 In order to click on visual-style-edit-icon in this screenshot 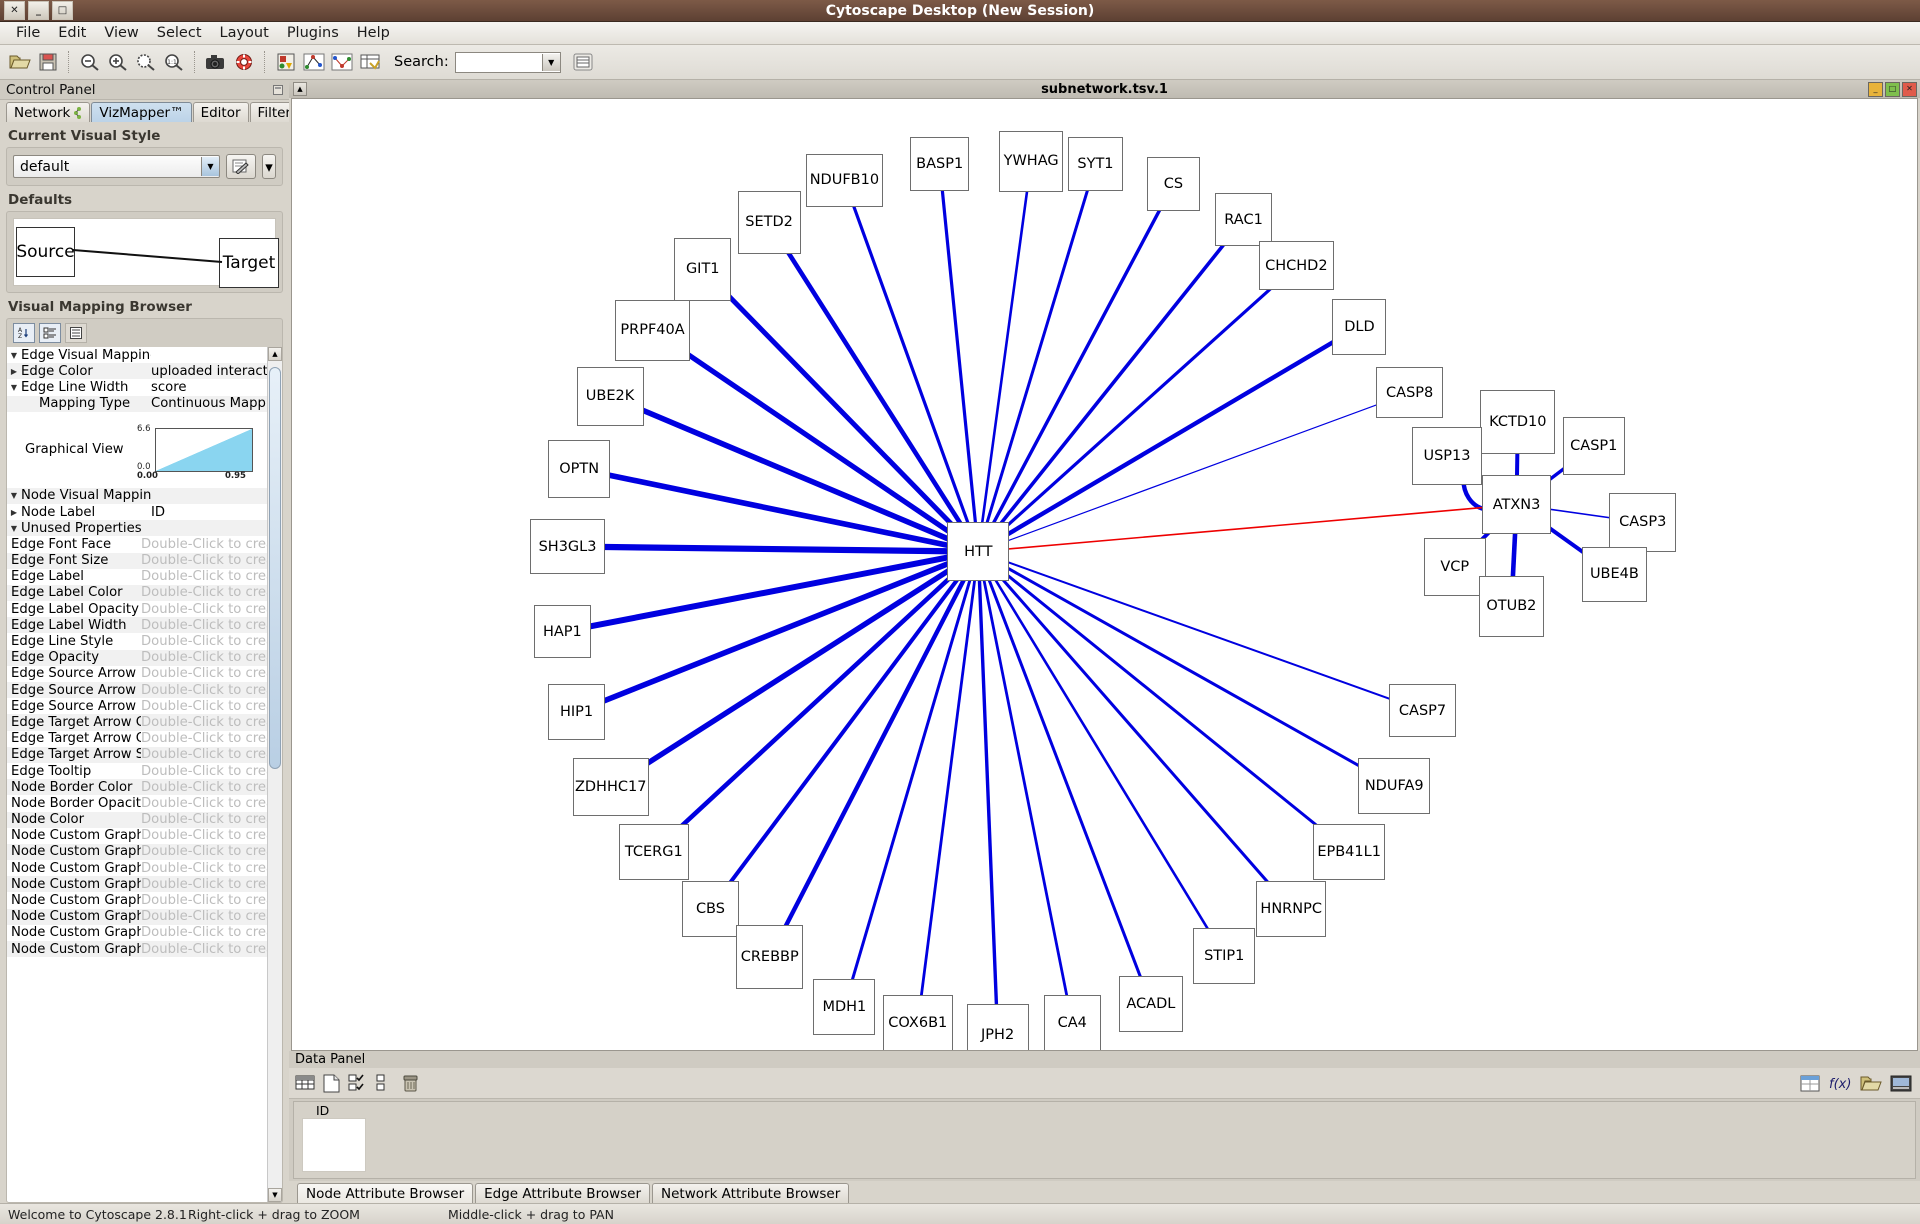, I will do `click(241, 166)`.